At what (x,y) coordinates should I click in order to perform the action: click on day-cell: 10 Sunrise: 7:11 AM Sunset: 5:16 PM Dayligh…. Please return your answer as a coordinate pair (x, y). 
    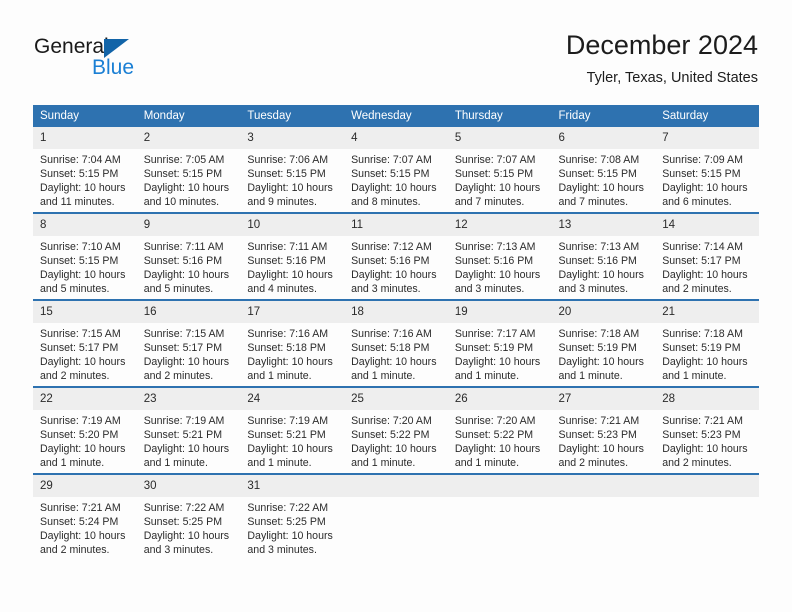
    Looking at the image, I should click on (292, 256).